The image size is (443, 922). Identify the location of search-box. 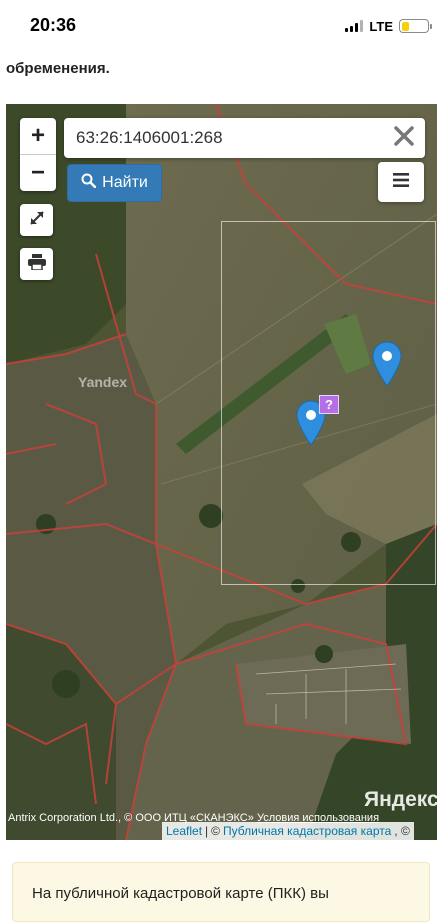
(244, 138).